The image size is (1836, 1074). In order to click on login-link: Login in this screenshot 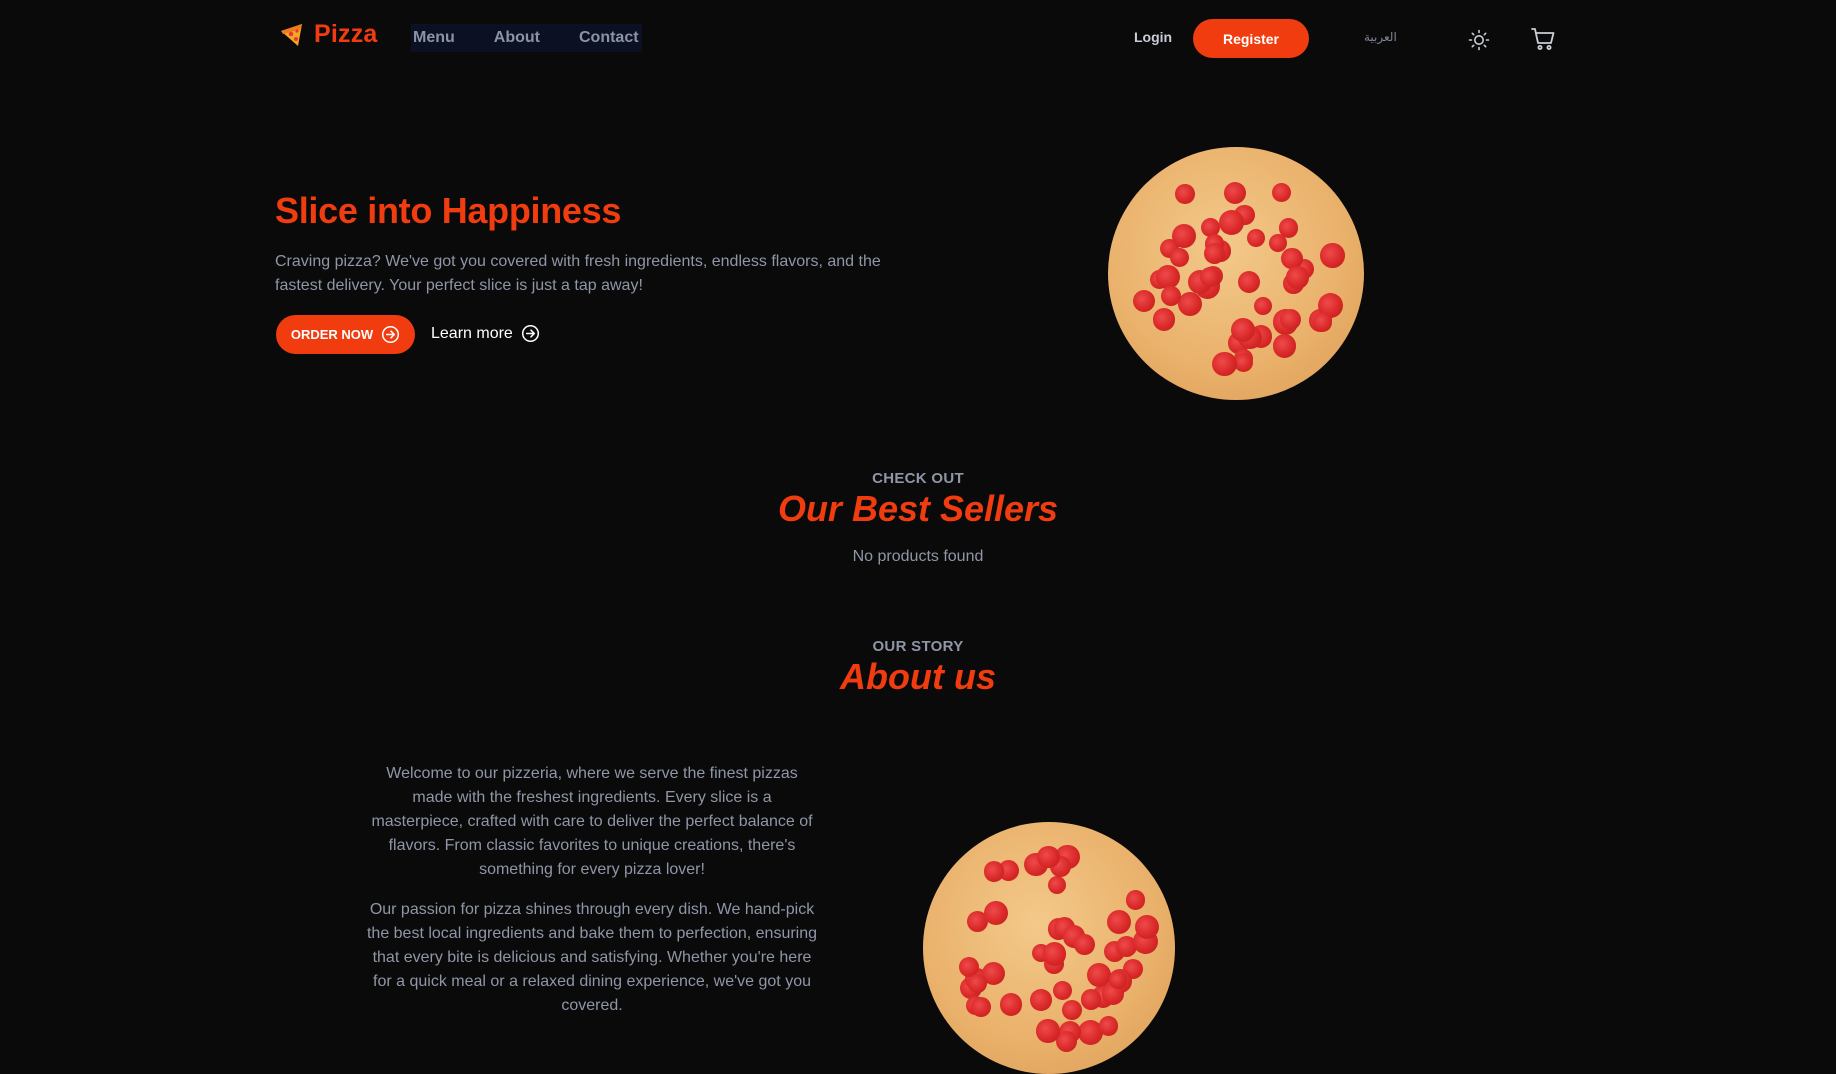, I will do `click(1153, 37)`.